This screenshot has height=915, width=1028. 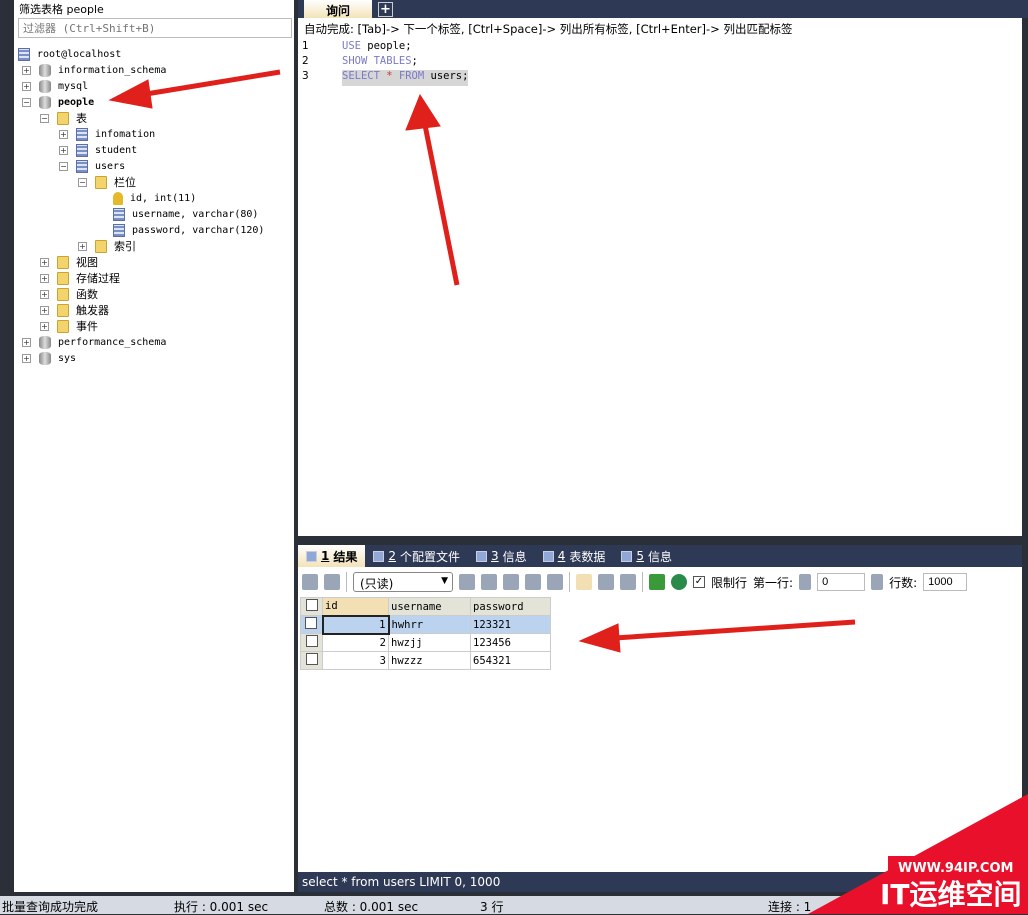 I want to click on table-row: 3 hwzzz 654321, so click(x=425, y=660).